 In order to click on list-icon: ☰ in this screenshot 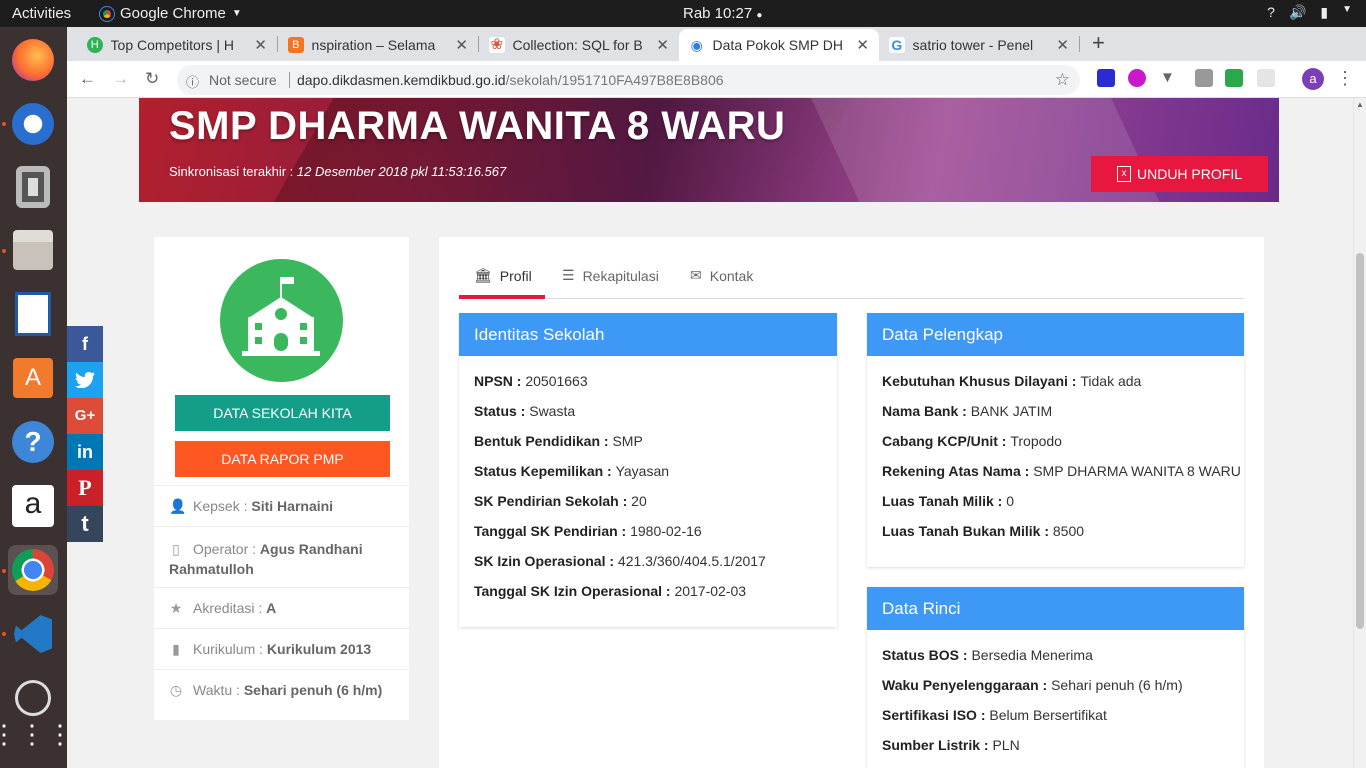, I will do `click(568, 275)`.